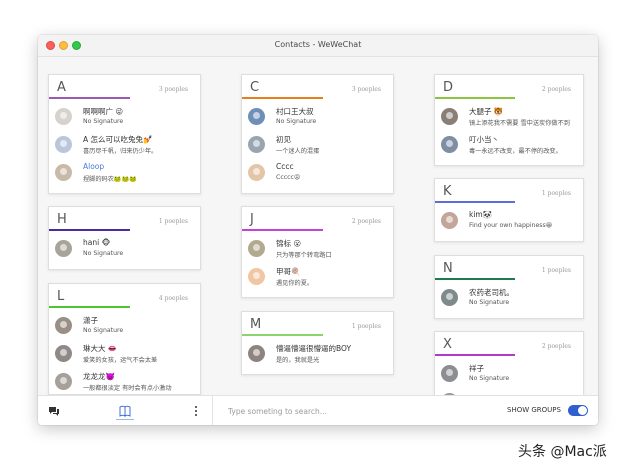 The width and height of the screenshot is (640, 473). I want to click on group-card-n: N 1 poeples 农药老司机。 No Signature, so click(509, 287).